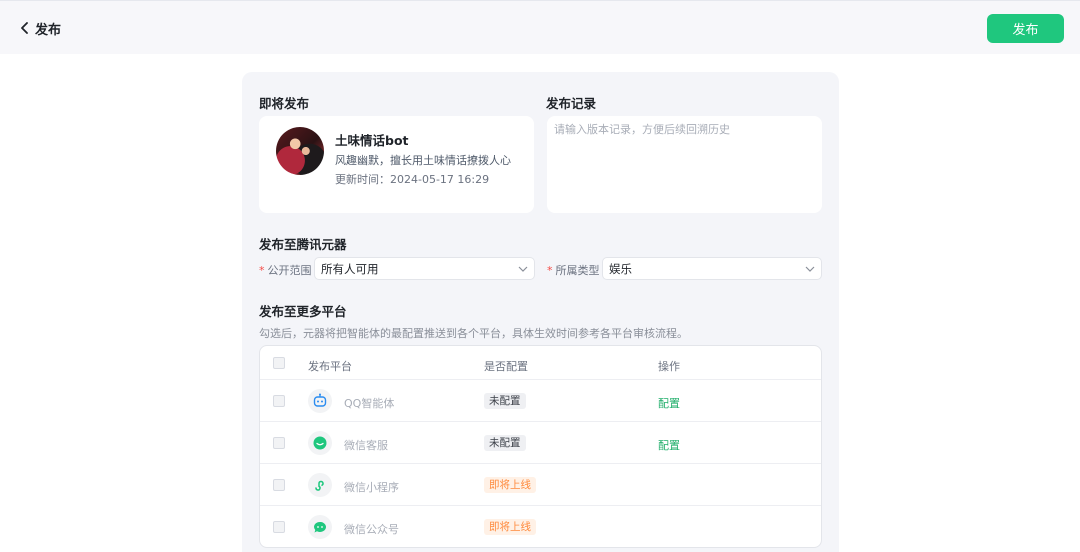 This screenshot has height=552, width=1080. I want to click on tencent-title: 发布至腾讯元器, so click(303, 244).